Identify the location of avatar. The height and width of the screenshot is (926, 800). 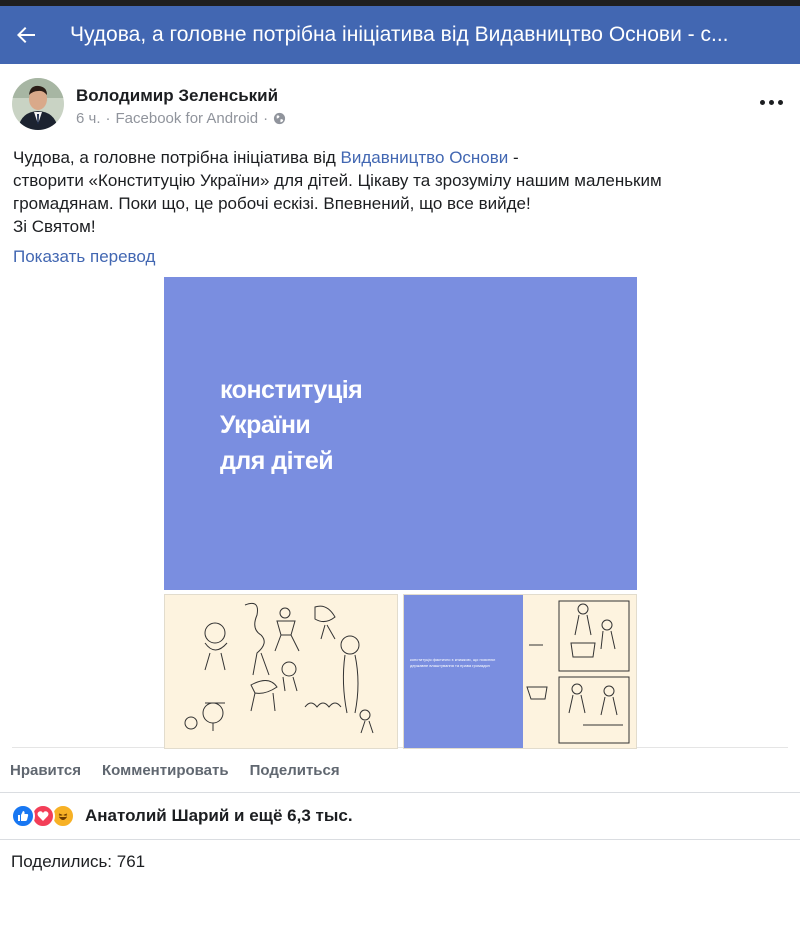
(38, 104).